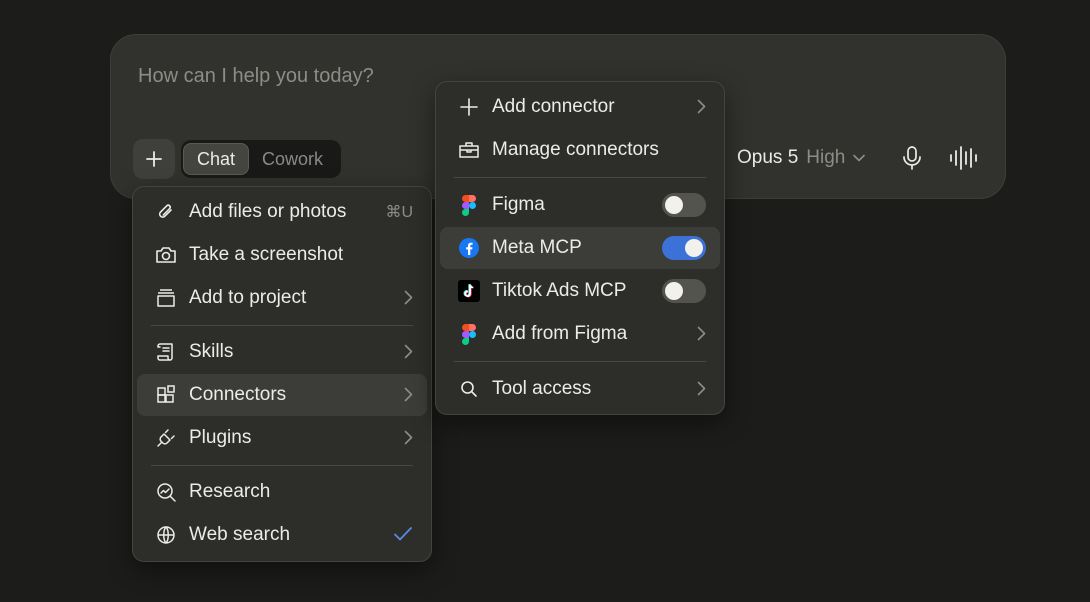 This screenshot has width=1090, height=602. What do you see at coordinates (518, 204) in the screenshot?
I see `menu-item-label: Figma` at bounding box center [518, 204].